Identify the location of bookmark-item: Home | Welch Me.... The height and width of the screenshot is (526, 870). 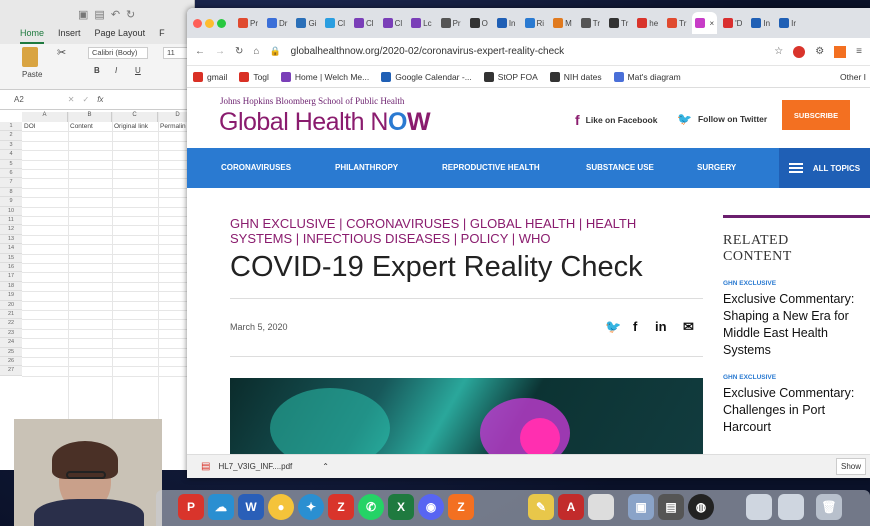
(324, 76).